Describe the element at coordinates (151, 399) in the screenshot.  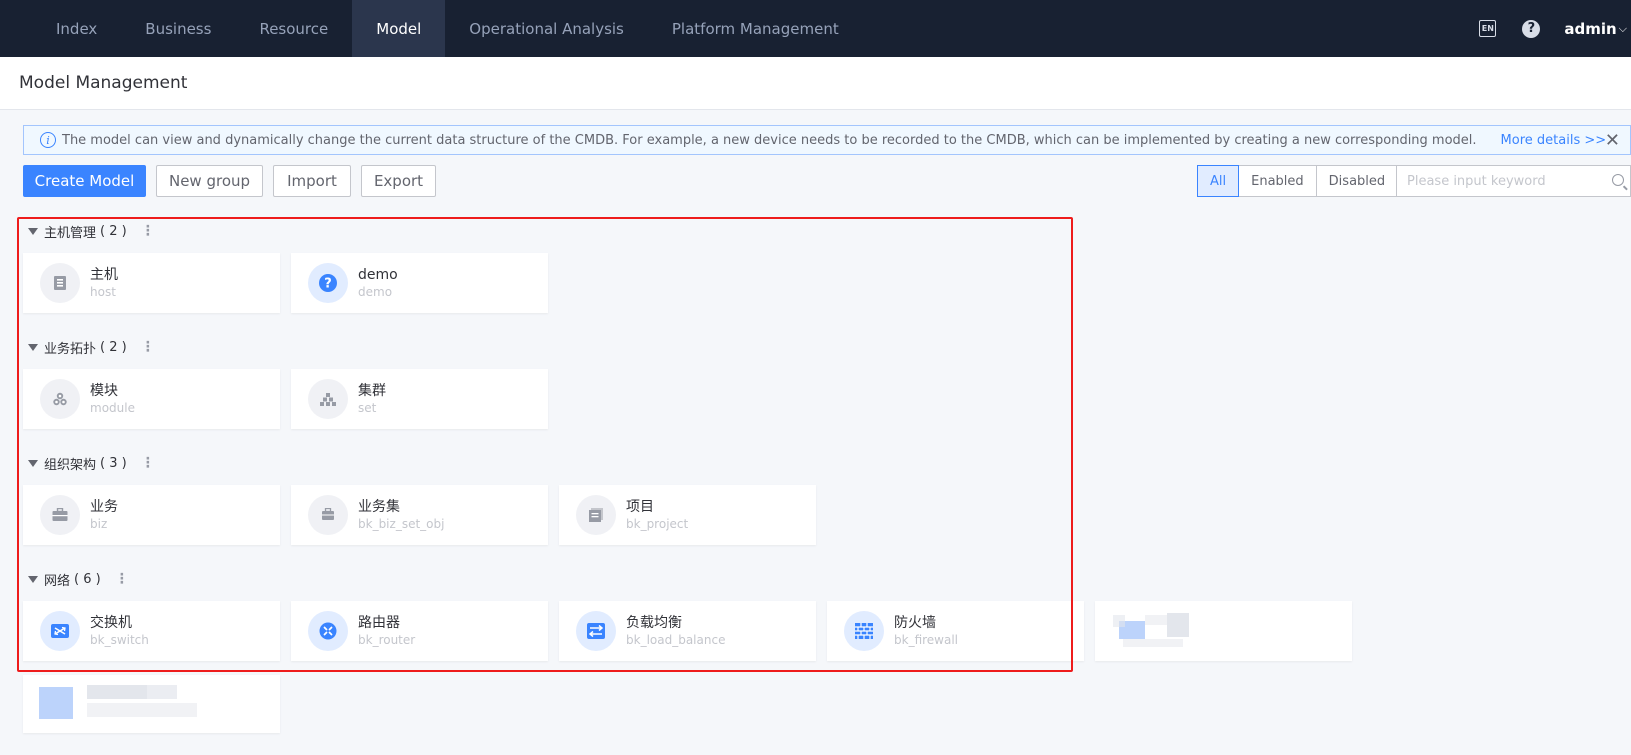
I see `model-card-module: 模块 module` at that location.